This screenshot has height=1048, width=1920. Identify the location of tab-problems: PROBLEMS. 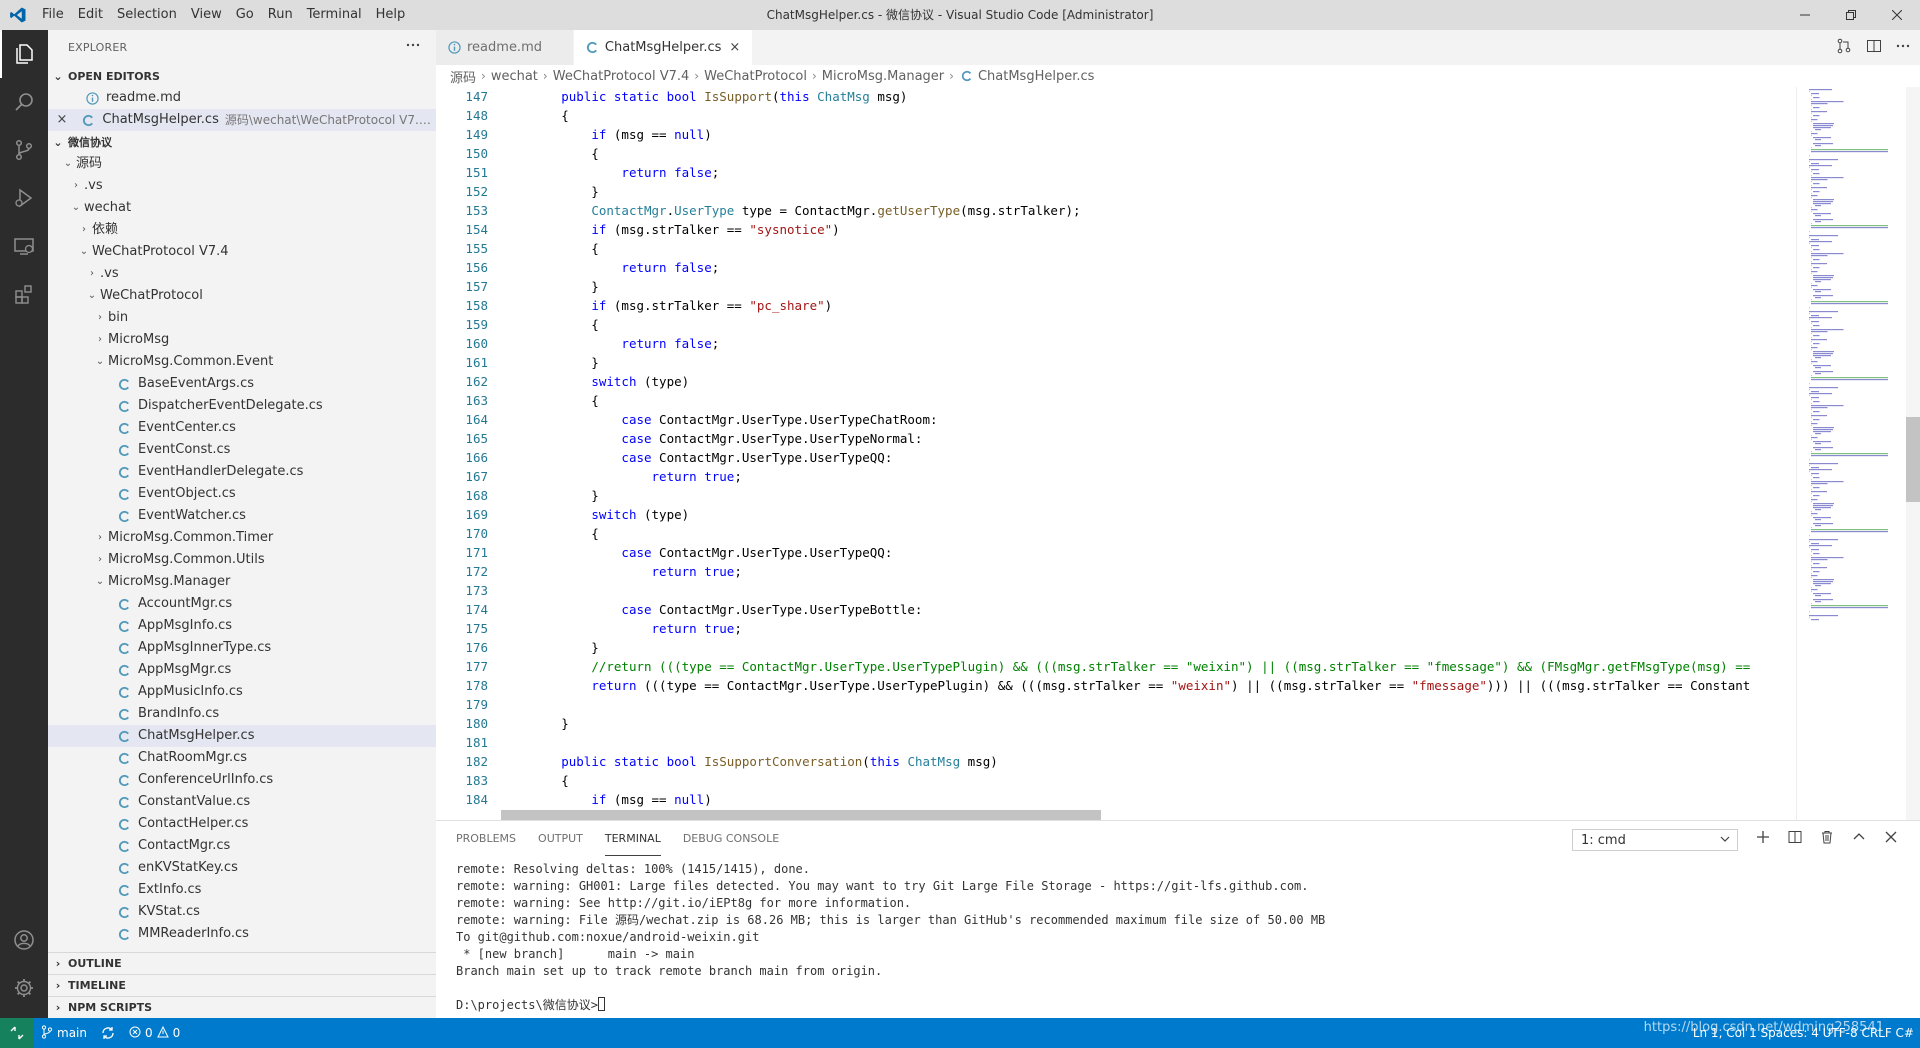
(486, 838).